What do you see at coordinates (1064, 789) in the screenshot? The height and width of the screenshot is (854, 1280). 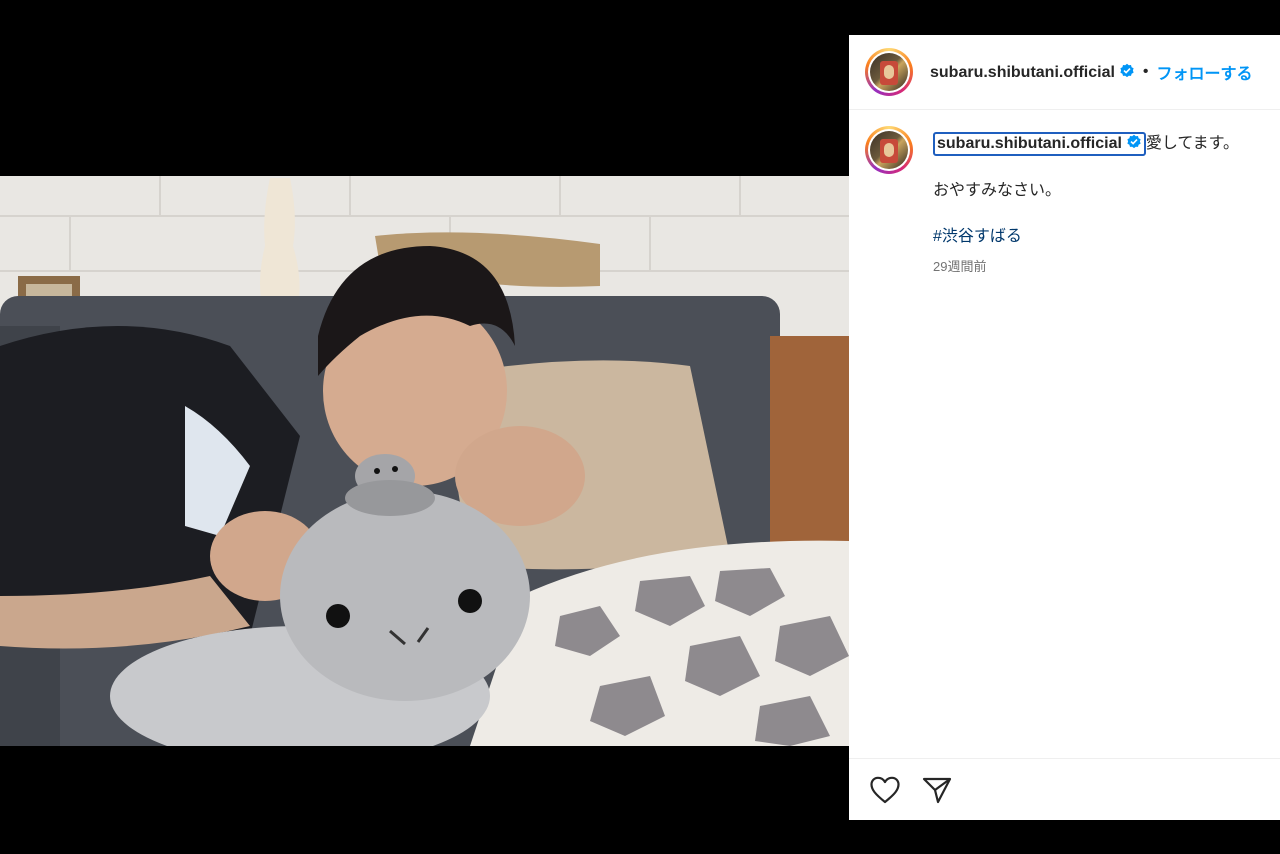 I see `action-bar` at bounding box center [1064, 789].